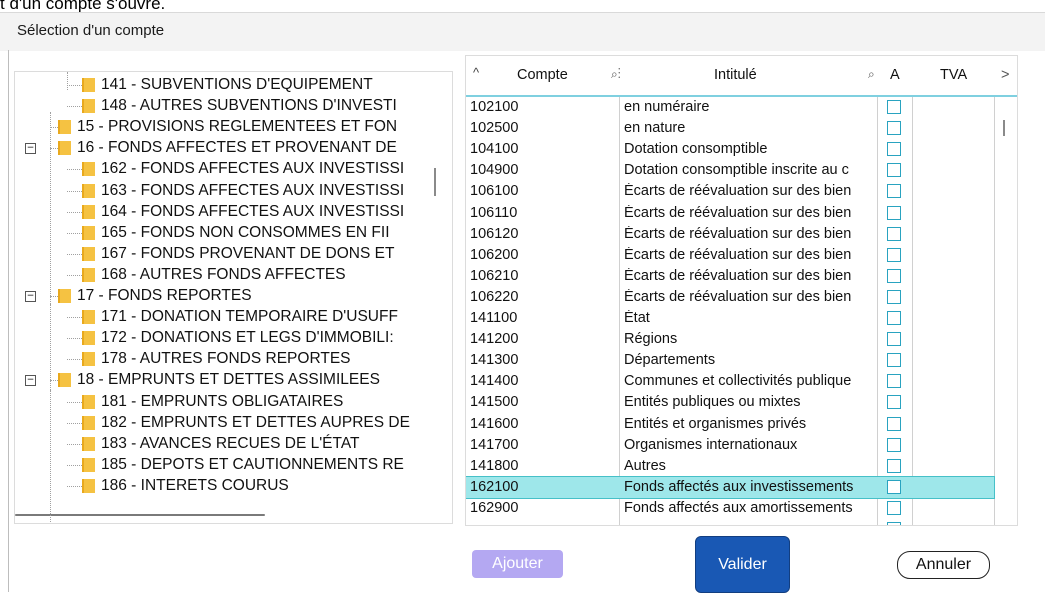 The width and height of the screenshot is (1045, 593). Describe the element at coordinates (871, 74) in the screenshot. I see `intitule-search-icon: ⌕` at that location.